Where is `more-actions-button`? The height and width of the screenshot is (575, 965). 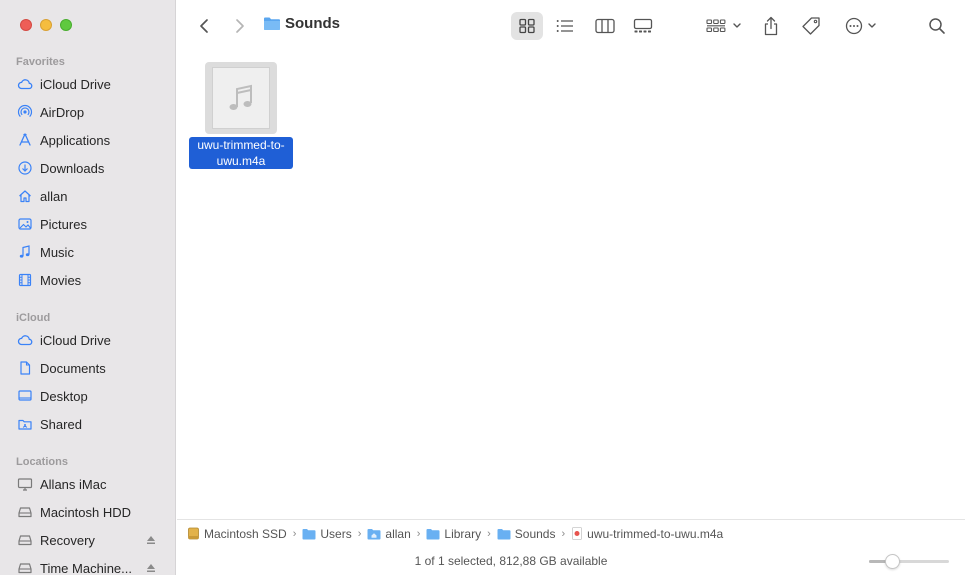 more-actions-button is located at coordinates (861, 26).